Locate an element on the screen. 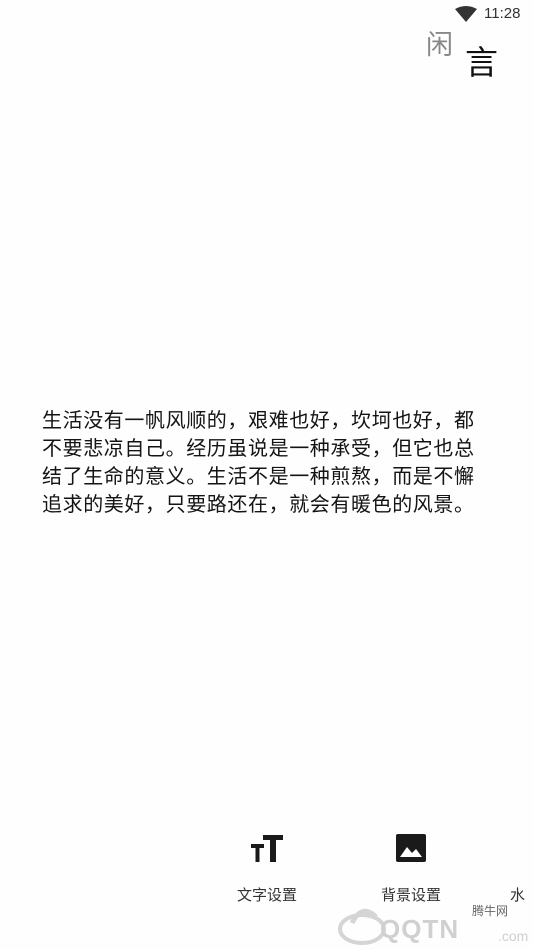 This screenshot has width=534, height=949. status-bar: 11:28 is located at coordinates (267, 14).